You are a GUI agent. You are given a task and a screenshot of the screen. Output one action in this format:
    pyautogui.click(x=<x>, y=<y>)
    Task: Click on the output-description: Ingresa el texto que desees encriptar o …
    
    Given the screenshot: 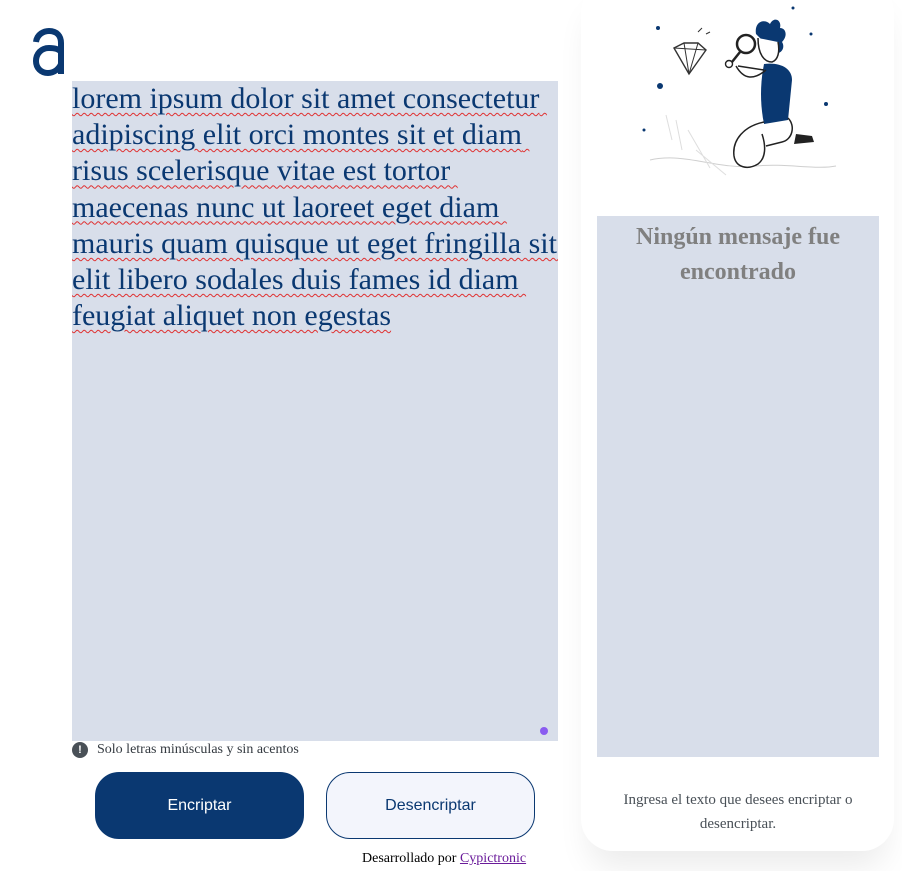 What is the action you would take?
    pyautogui.click(x=738, y=812)
    